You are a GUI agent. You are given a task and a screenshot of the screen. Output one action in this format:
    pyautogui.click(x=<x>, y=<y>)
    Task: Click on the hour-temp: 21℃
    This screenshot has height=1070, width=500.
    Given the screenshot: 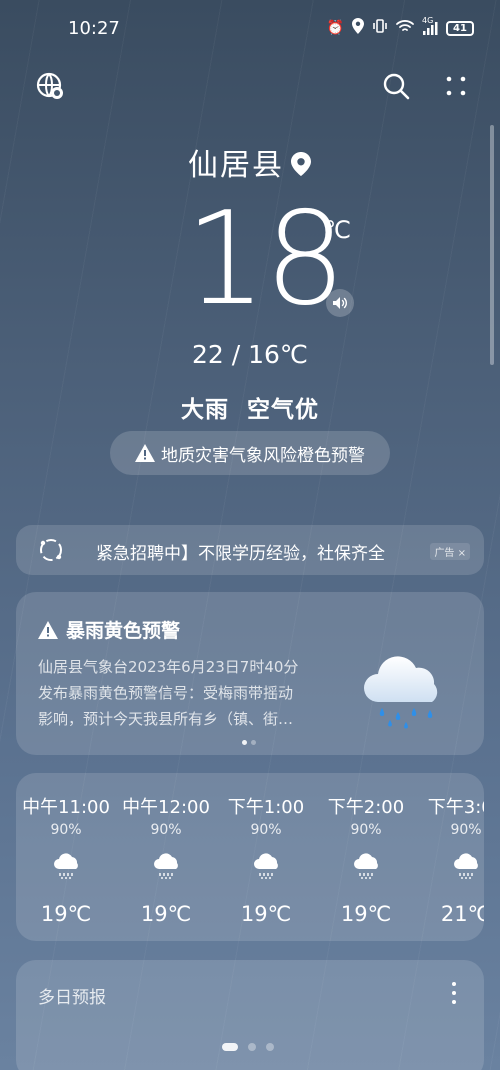 What is the action you would take?
    pyautogui.click(x=462, y=914)
    